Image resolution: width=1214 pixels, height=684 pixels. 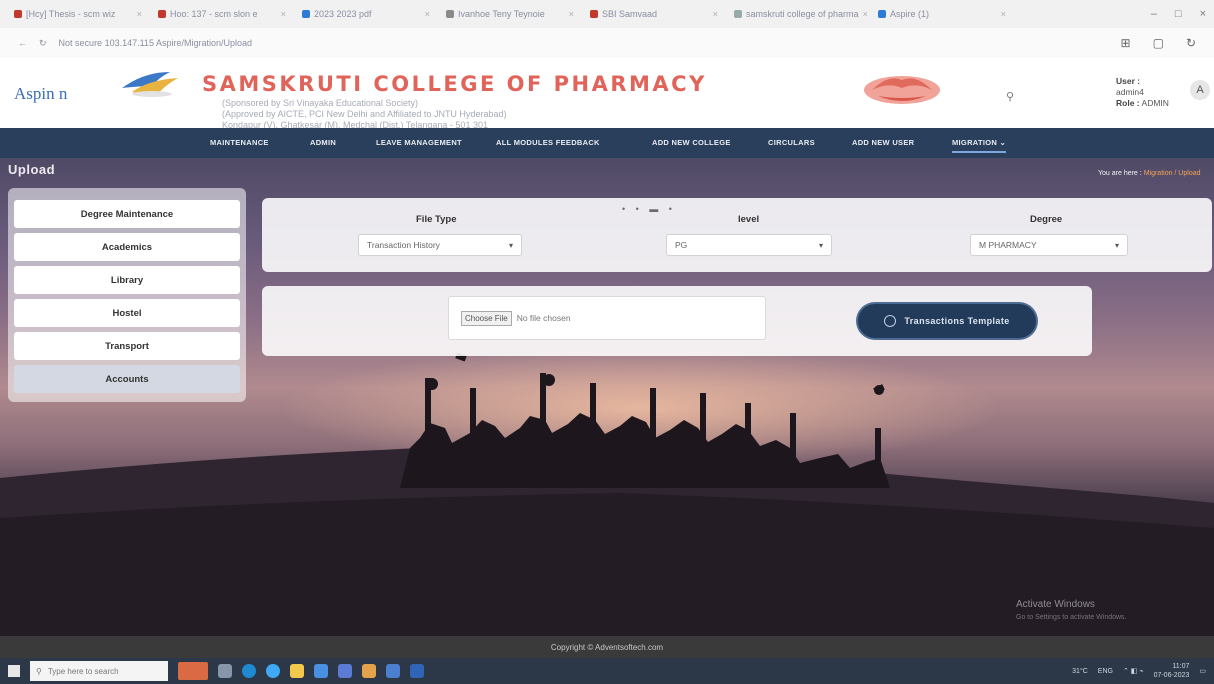 I want to click on level-select: PG ▾, so click(x=749, y=245).